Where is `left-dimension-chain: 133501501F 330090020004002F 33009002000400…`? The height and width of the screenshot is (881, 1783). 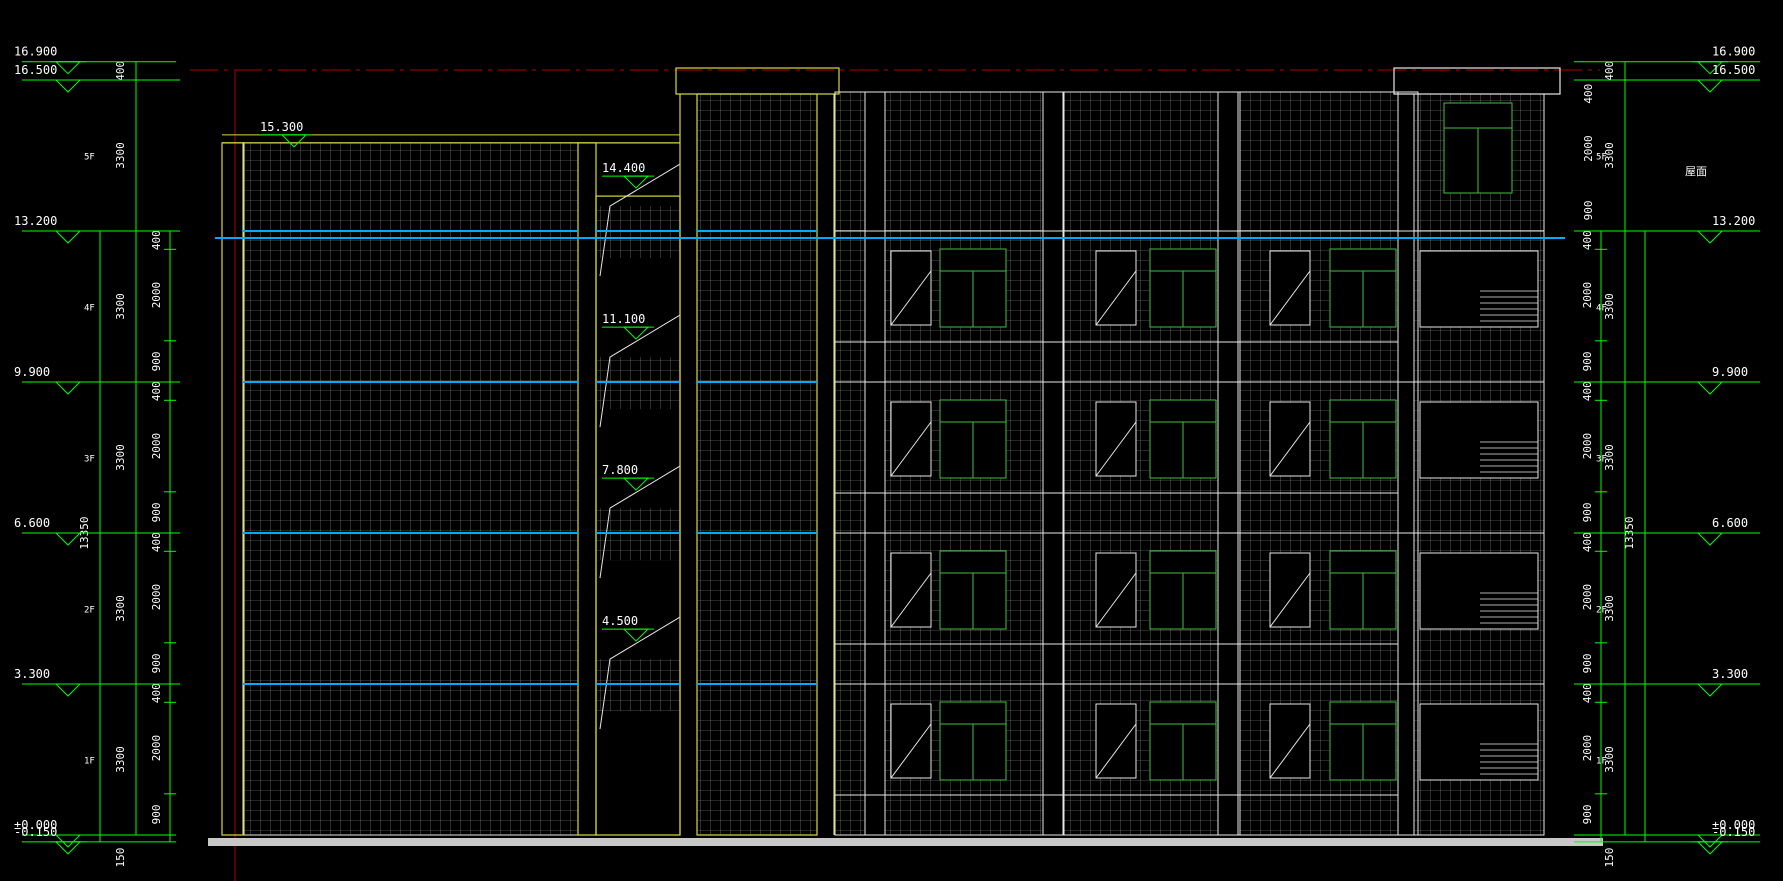
left-dimension-chain: 133501501F 330090020004002F 33009002000400… is located at coordinates (129, 464).